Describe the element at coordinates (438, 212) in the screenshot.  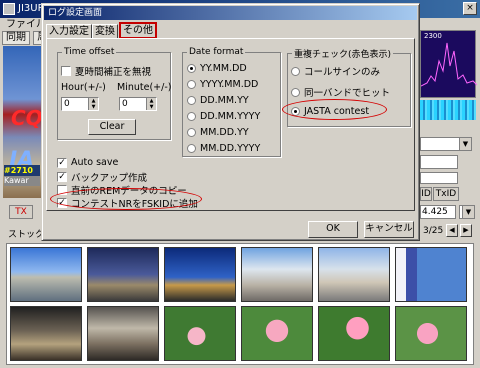
I see `frequency-field: 4.425` at that location.